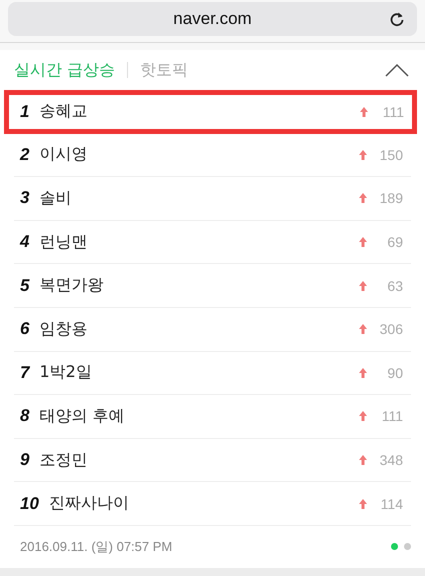  Describe the element at coordinates (394, 372) in the screenshot. I see `count-text: 90` at that location.